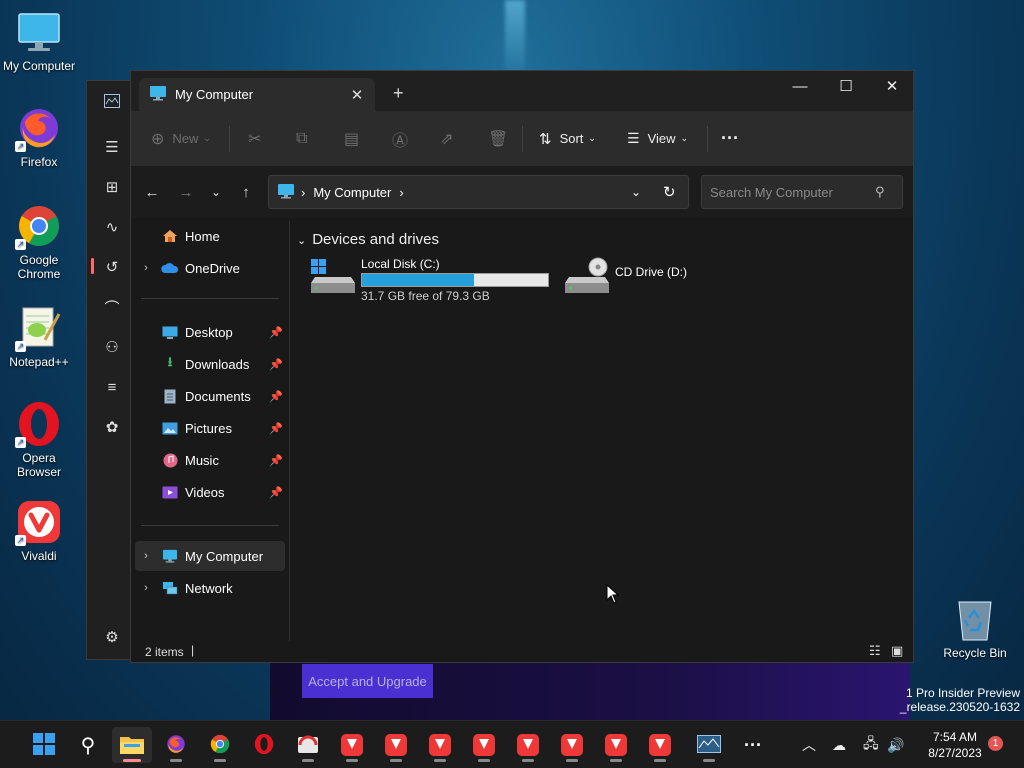 The width and height of the screenshot is (1024, 768). Describe the element at coordinates (210, 236) in the screenshot. I see `nav-item-home: Home` at that location.